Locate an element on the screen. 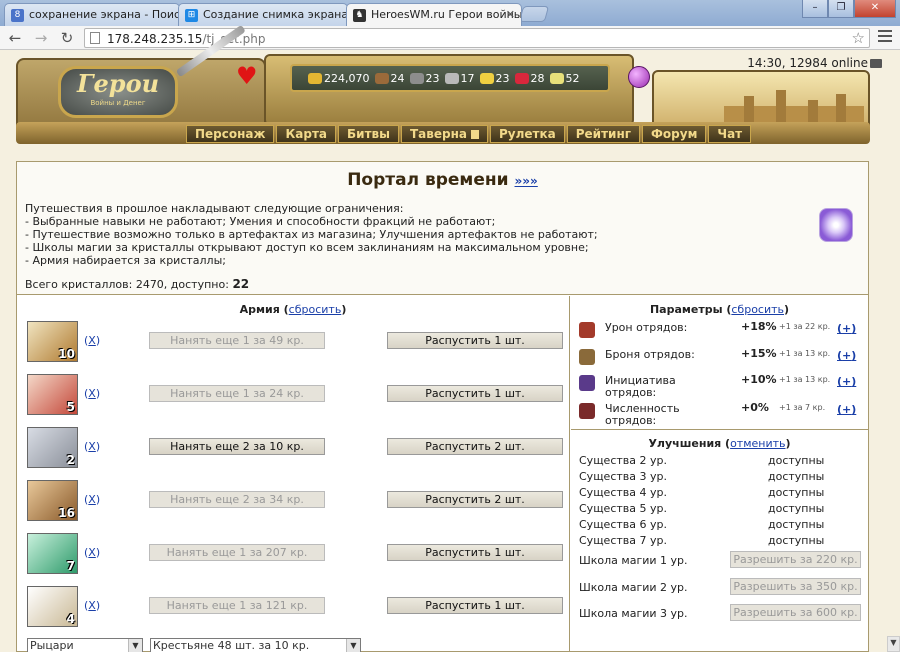  browser-tab-screenshot: ⊞ Создание снимка экрана is located at coordinates (263, 14).